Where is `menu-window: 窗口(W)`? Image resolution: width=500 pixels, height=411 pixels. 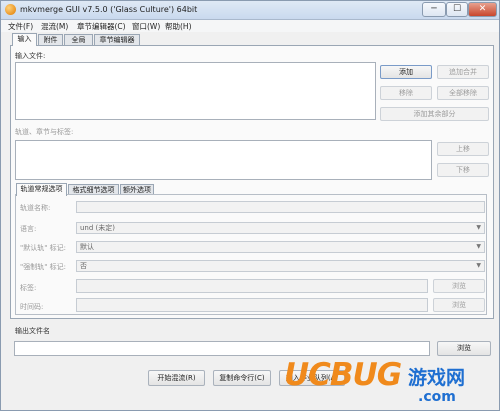
menu-window: 窗口(W) is located at coordinates (146, 26).